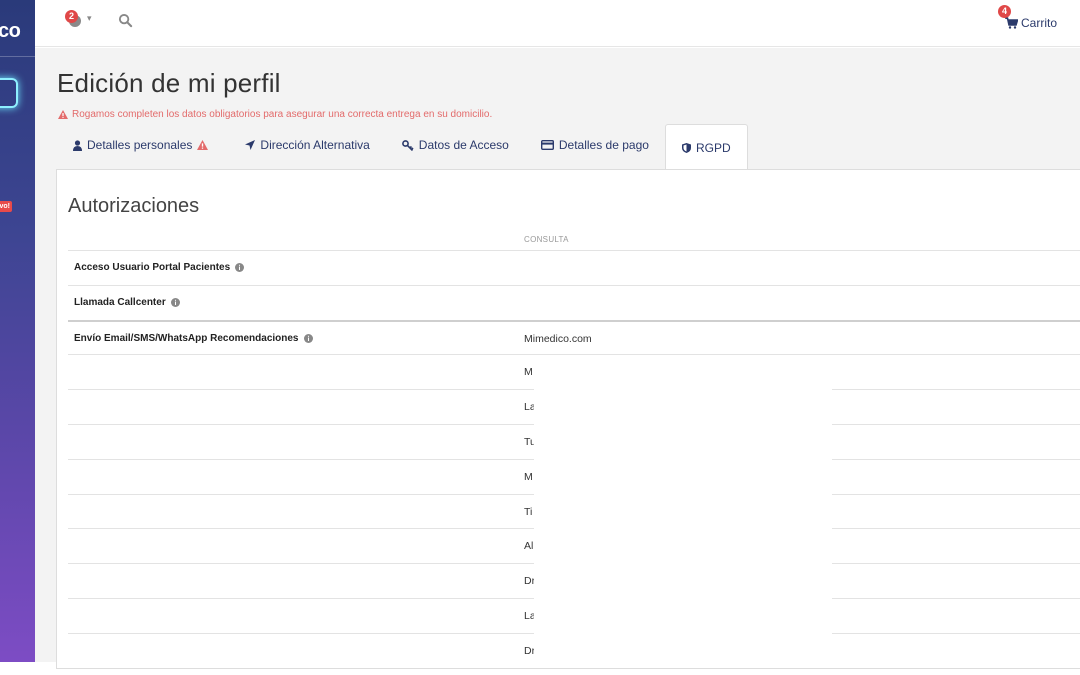 The height and width of the screenshot is (675, 1080). I want to click on search-icon, so click(126, 21).